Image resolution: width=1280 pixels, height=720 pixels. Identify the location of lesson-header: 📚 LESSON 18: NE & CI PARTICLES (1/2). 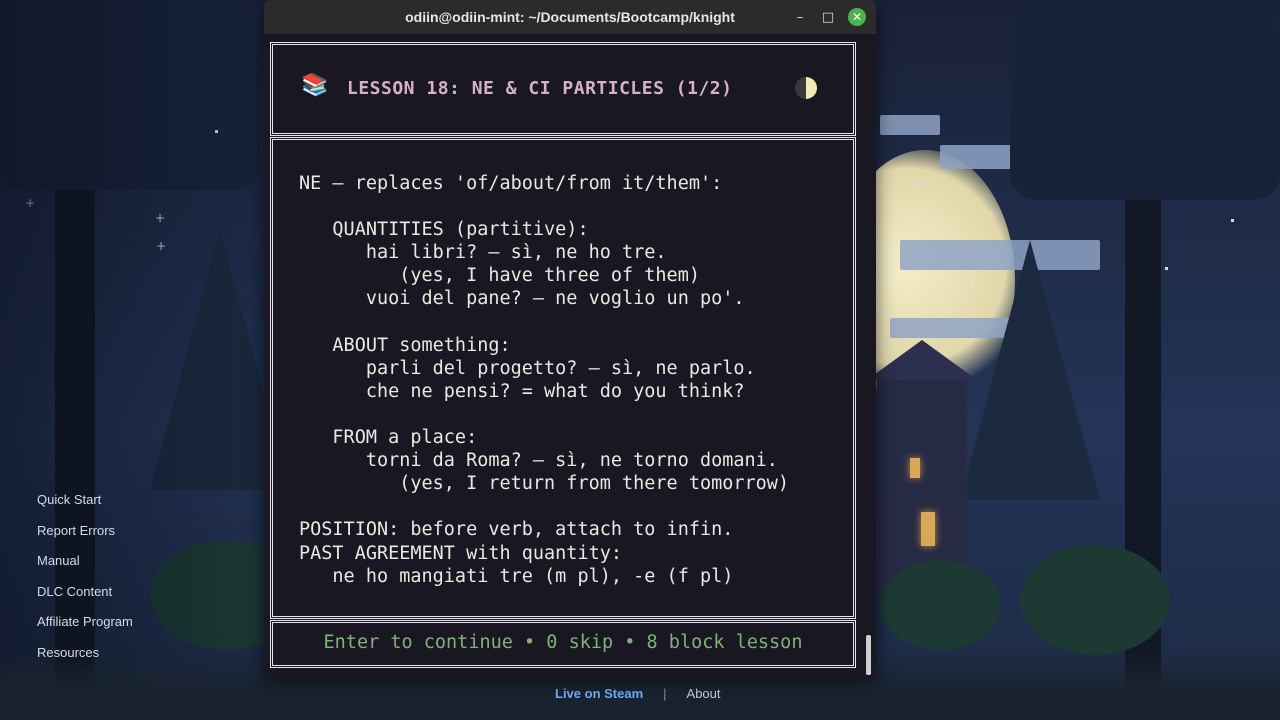
(563, 89).